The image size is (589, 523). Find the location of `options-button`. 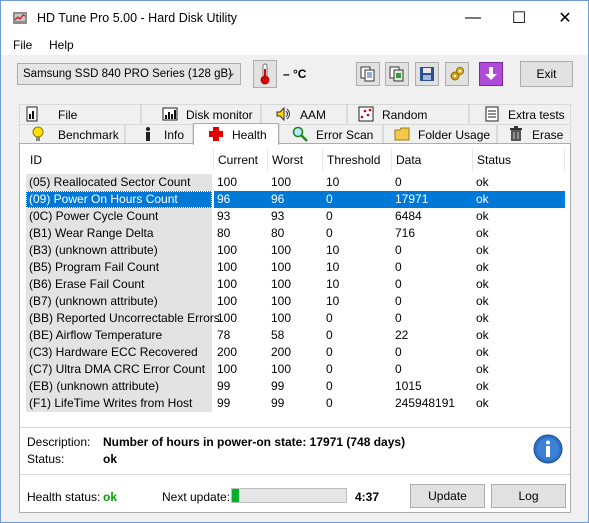

options-button is located at coordinates (457, 74).